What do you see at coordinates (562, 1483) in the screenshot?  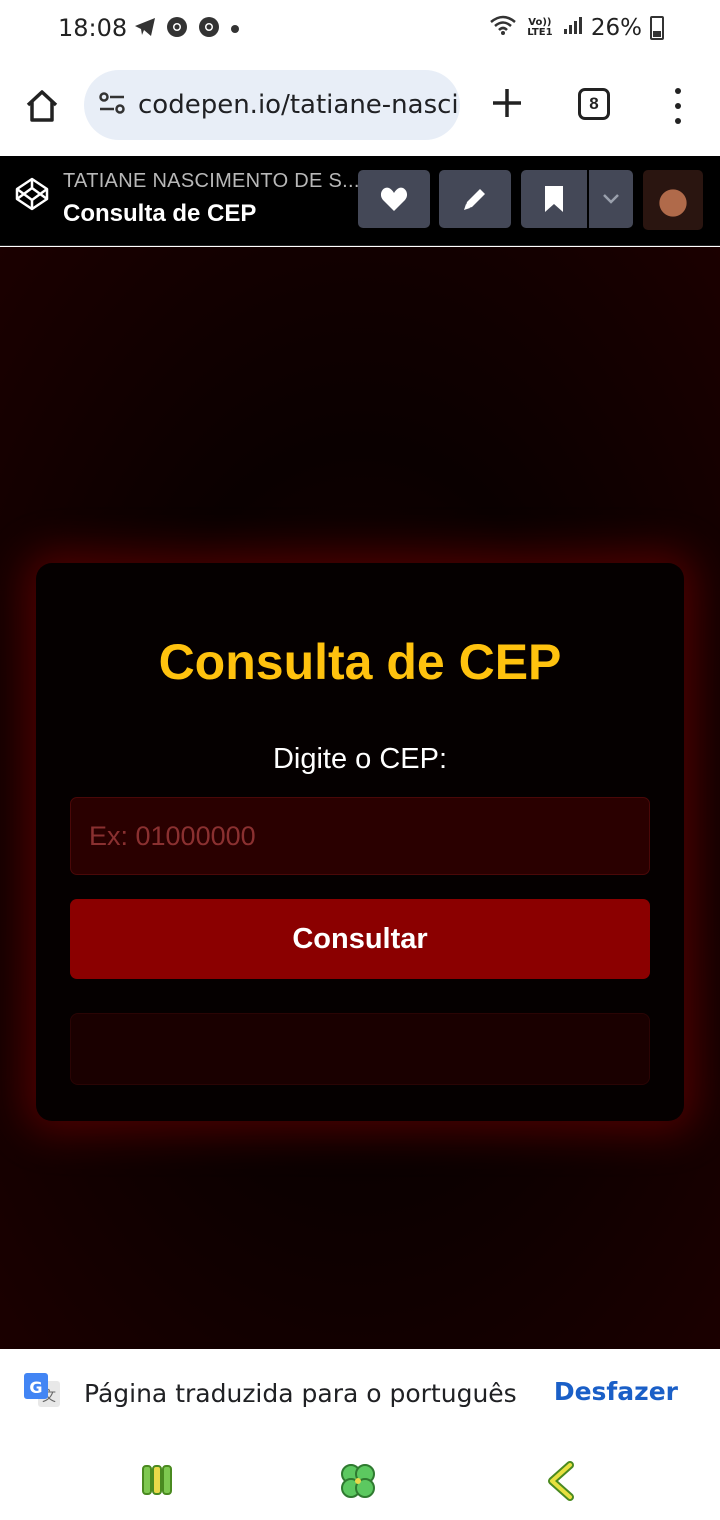 I see `back-chevron-icon` at bounding box center [562, 1483].